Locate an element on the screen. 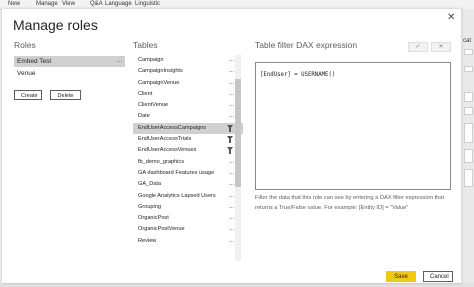 The image size is (474, 287). check-icon: ✓ is located at coordinates (418, 47).